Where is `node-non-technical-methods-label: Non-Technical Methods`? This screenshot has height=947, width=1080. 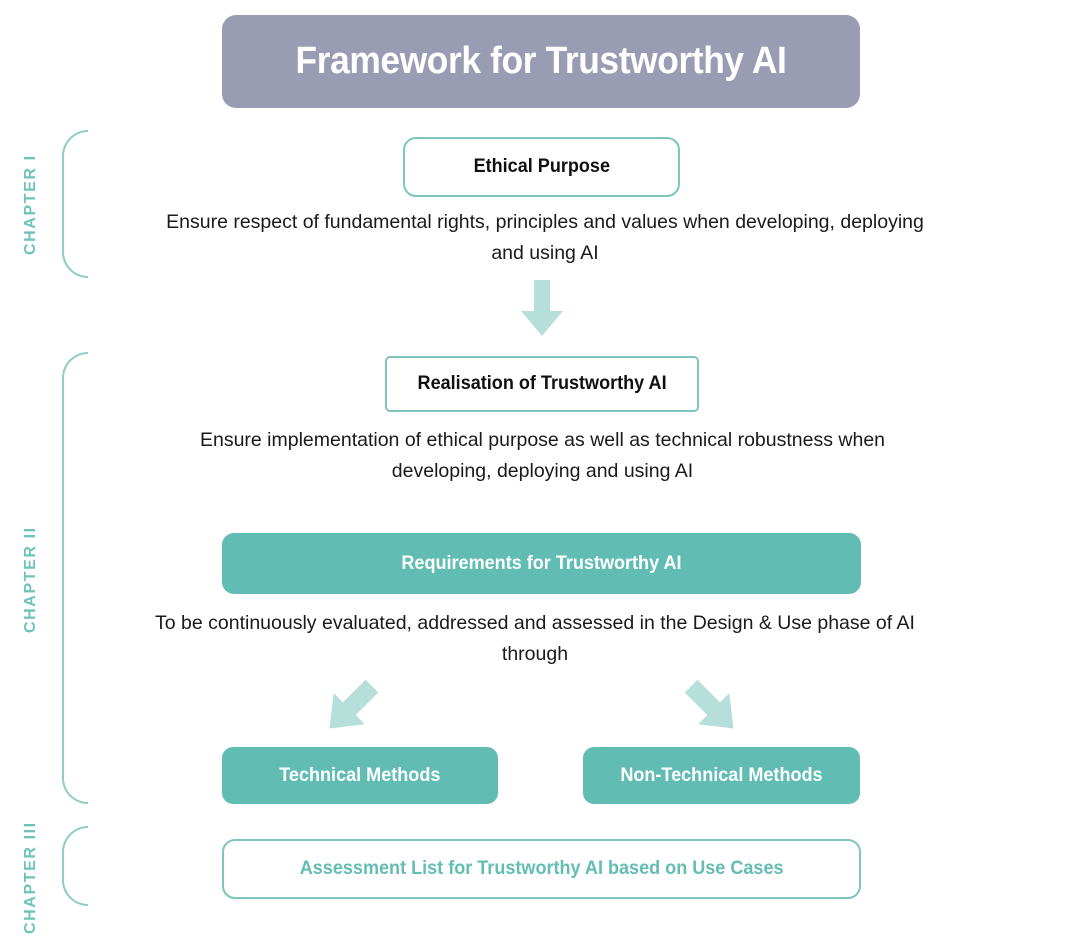 node-non-technical-methods-label: Non-Technical Methods is located at coordinates (721, 775).